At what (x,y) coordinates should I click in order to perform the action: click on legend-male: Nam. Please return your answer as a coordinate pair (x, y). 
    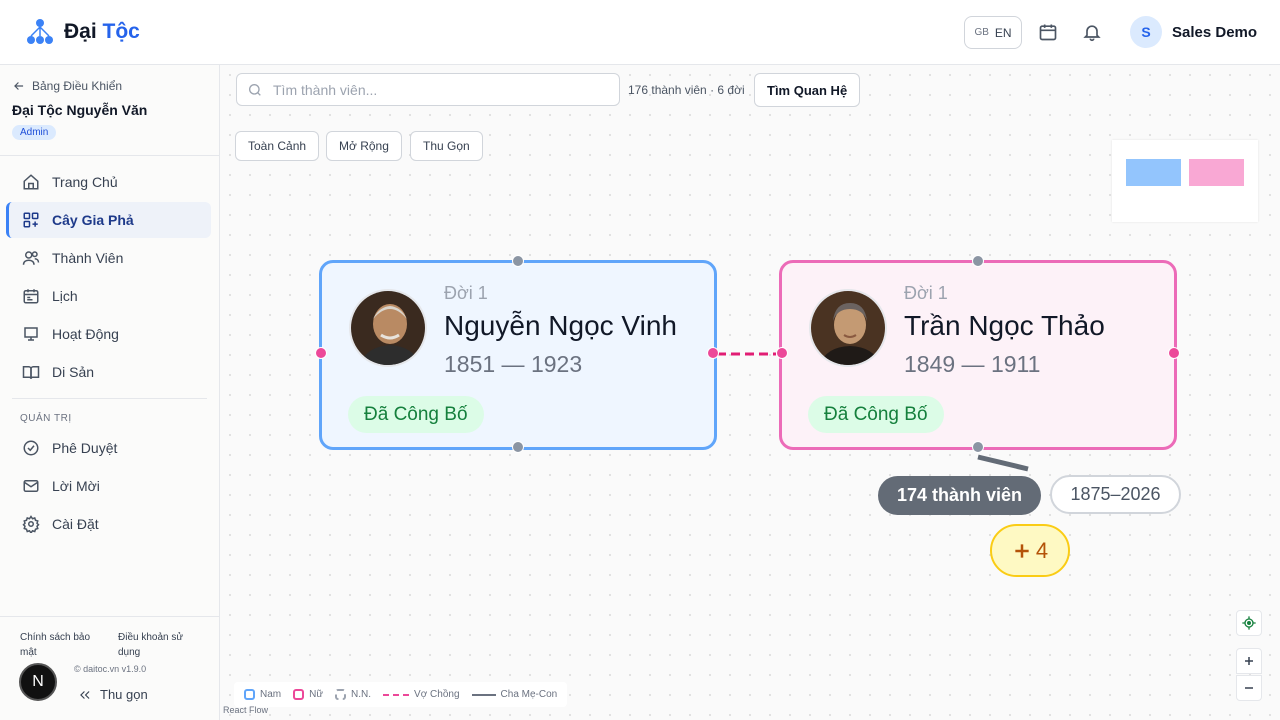
    Looking at the image, I should click on (262, 694).